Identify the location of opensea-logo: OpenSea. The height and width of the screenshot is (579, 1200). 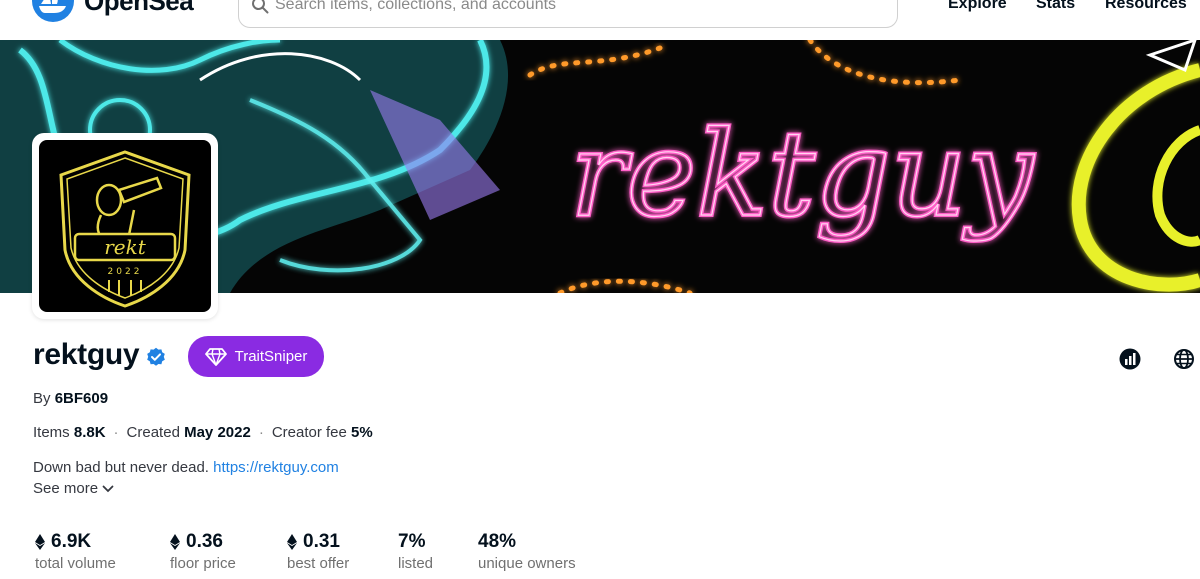
(113, 11).